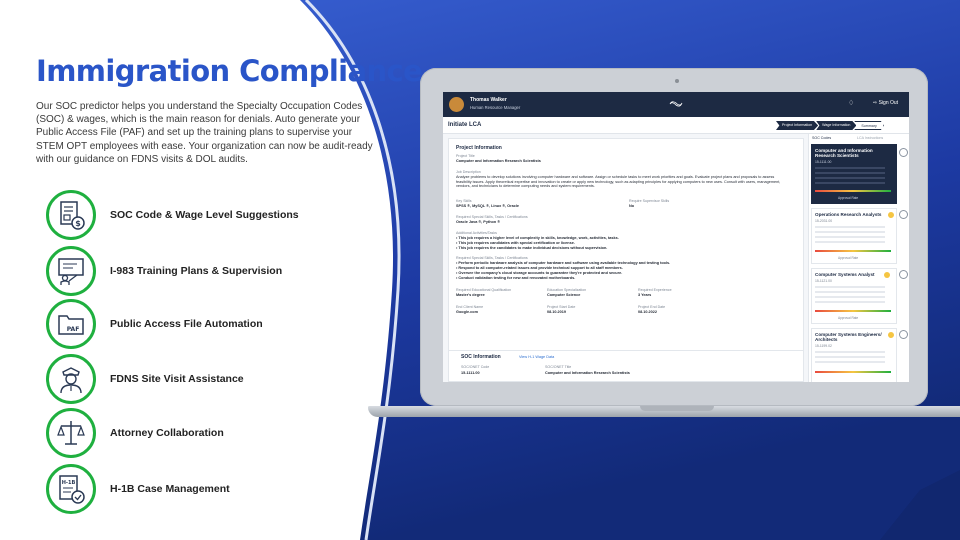 Image resolution: width=960 pixels, height=540 pixels. I want to click on soc-card-title: Operations Research Analysts, so click(848, 214).